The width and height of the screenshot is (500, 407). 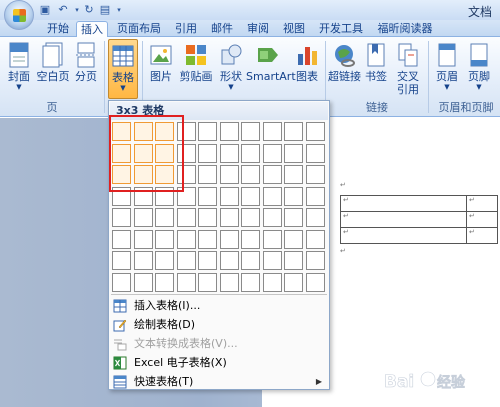 What do you see at coordinates (58, 29) in the screenshot?
I see `tab-home: 开始` at bounding box center [58, 29].